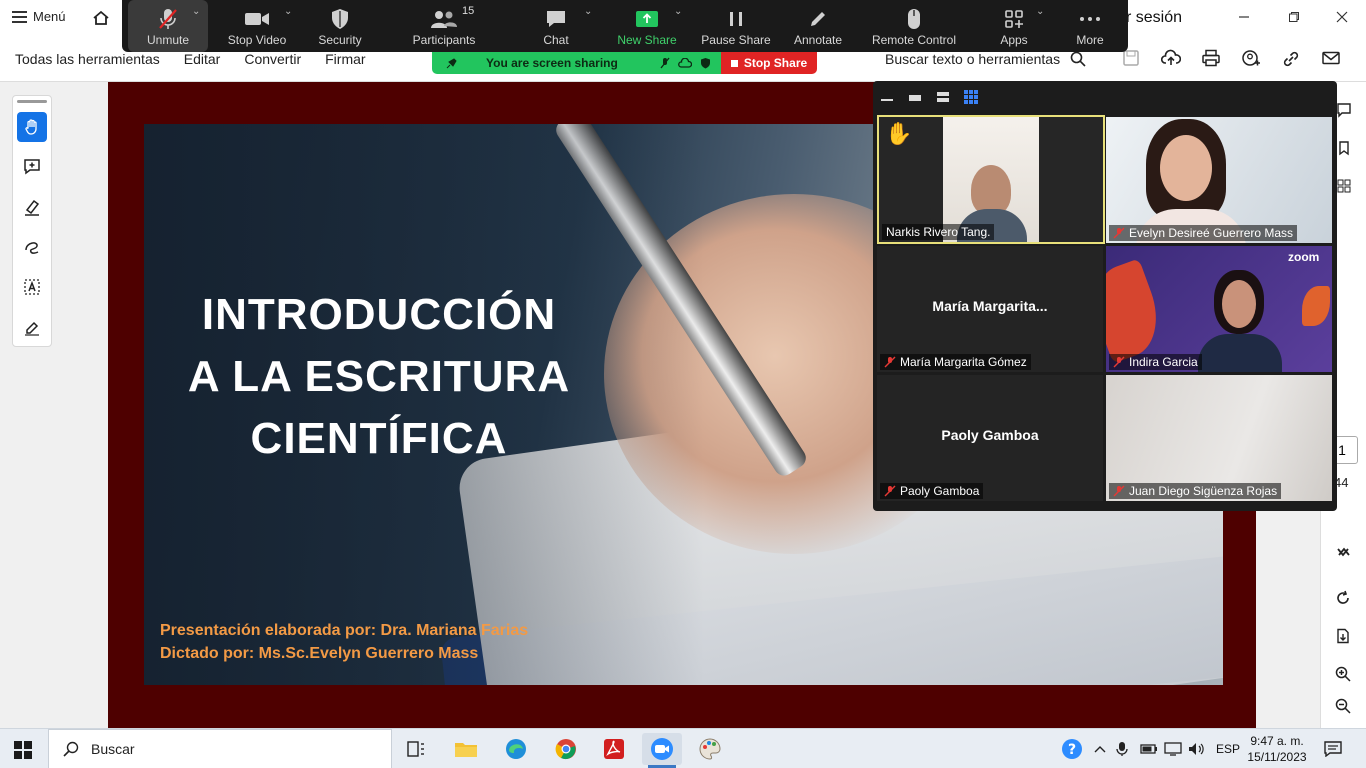 This screenshot has width=1366, height=768. I want to click on tool-search: Buscar texto o herramientas, so click(985, 59).